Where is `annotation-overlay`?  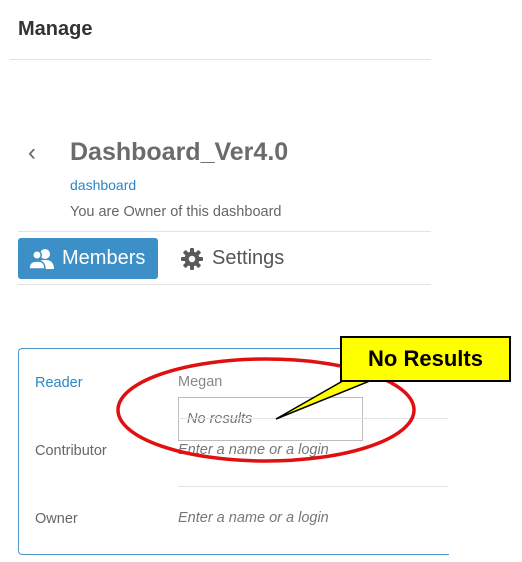
annotation-overlay is located at coordinates (266, 410).